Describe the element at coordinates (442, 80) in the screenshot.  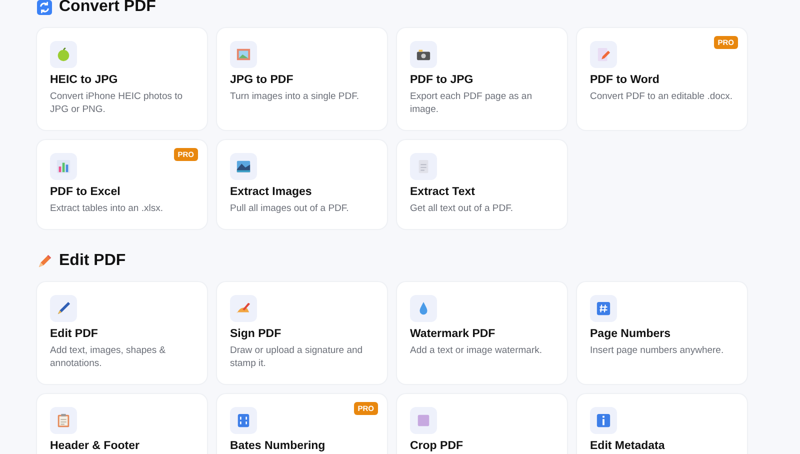
I see `tool-title: PDF to JPG` at that location.